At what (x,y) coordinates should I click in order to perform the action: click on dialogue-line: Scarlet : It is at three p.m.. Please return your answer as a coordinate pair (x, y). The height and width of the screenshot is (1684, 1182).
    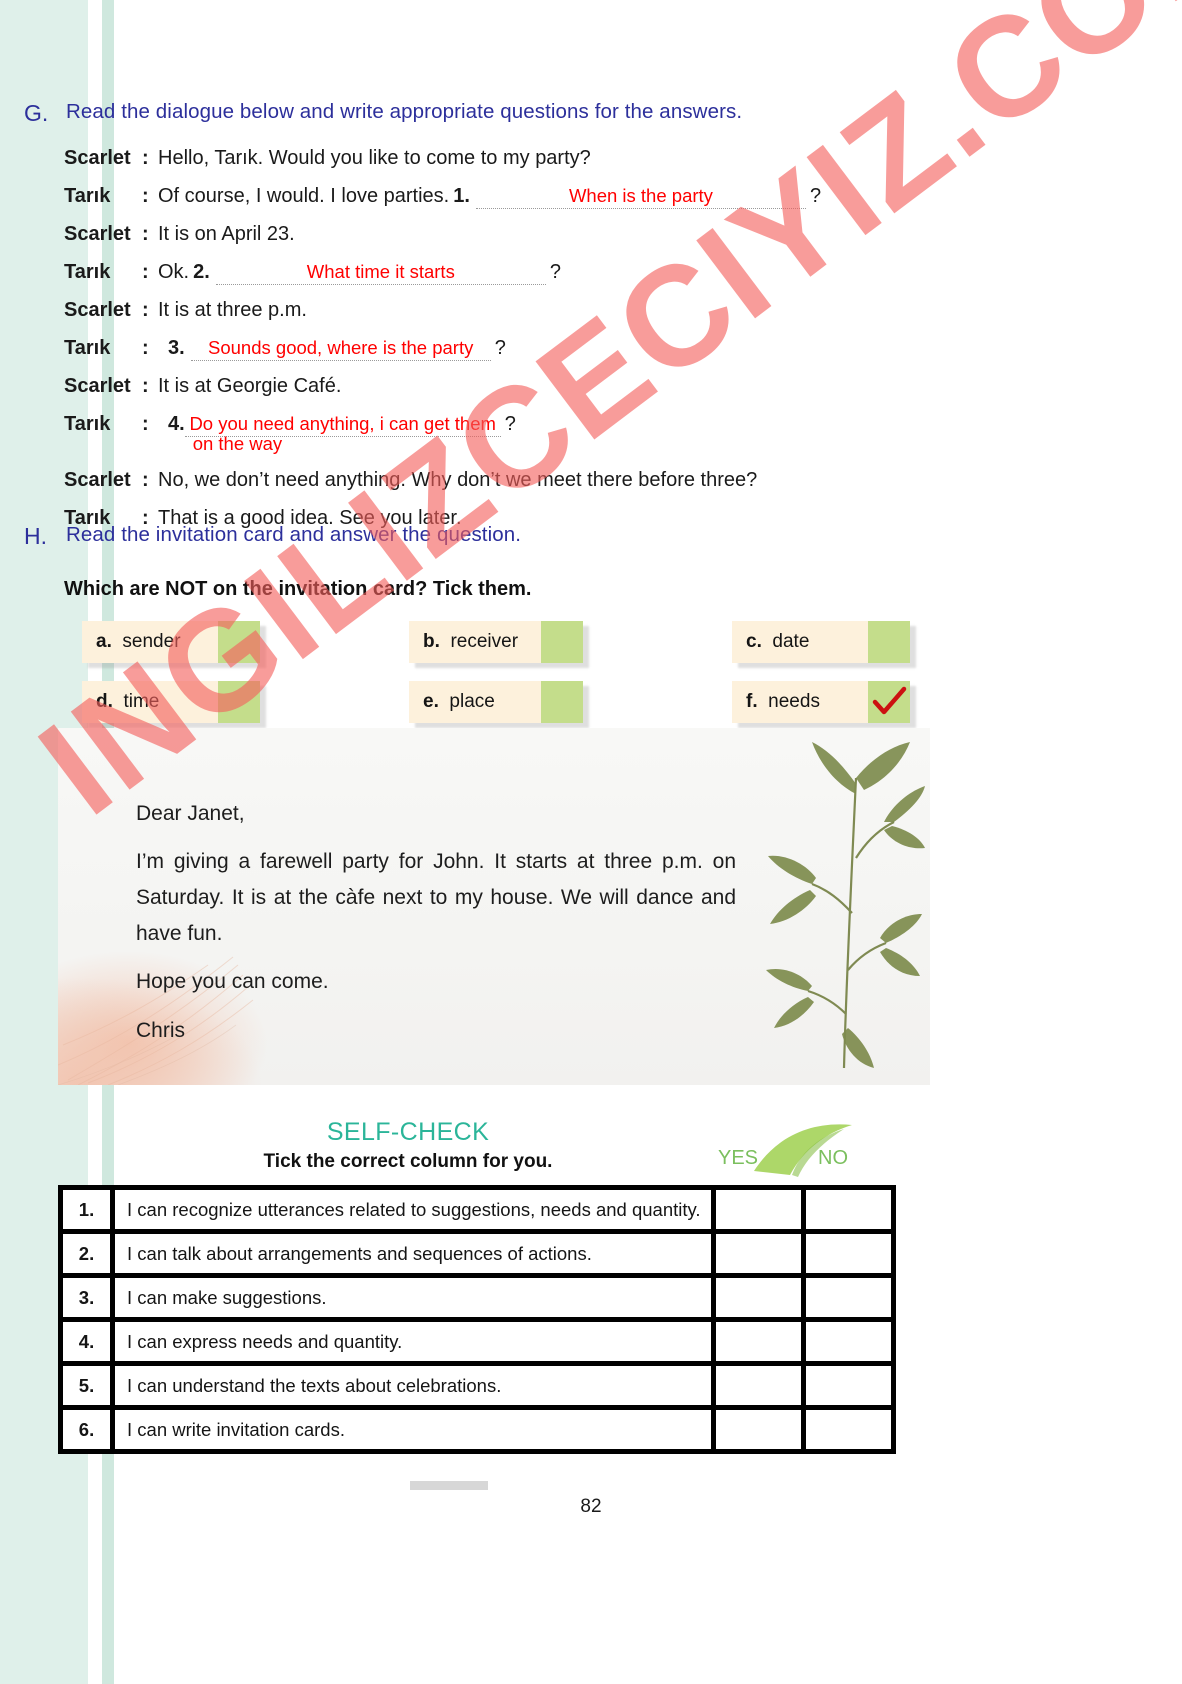
    Looking at the image, I should click on (554, 318).